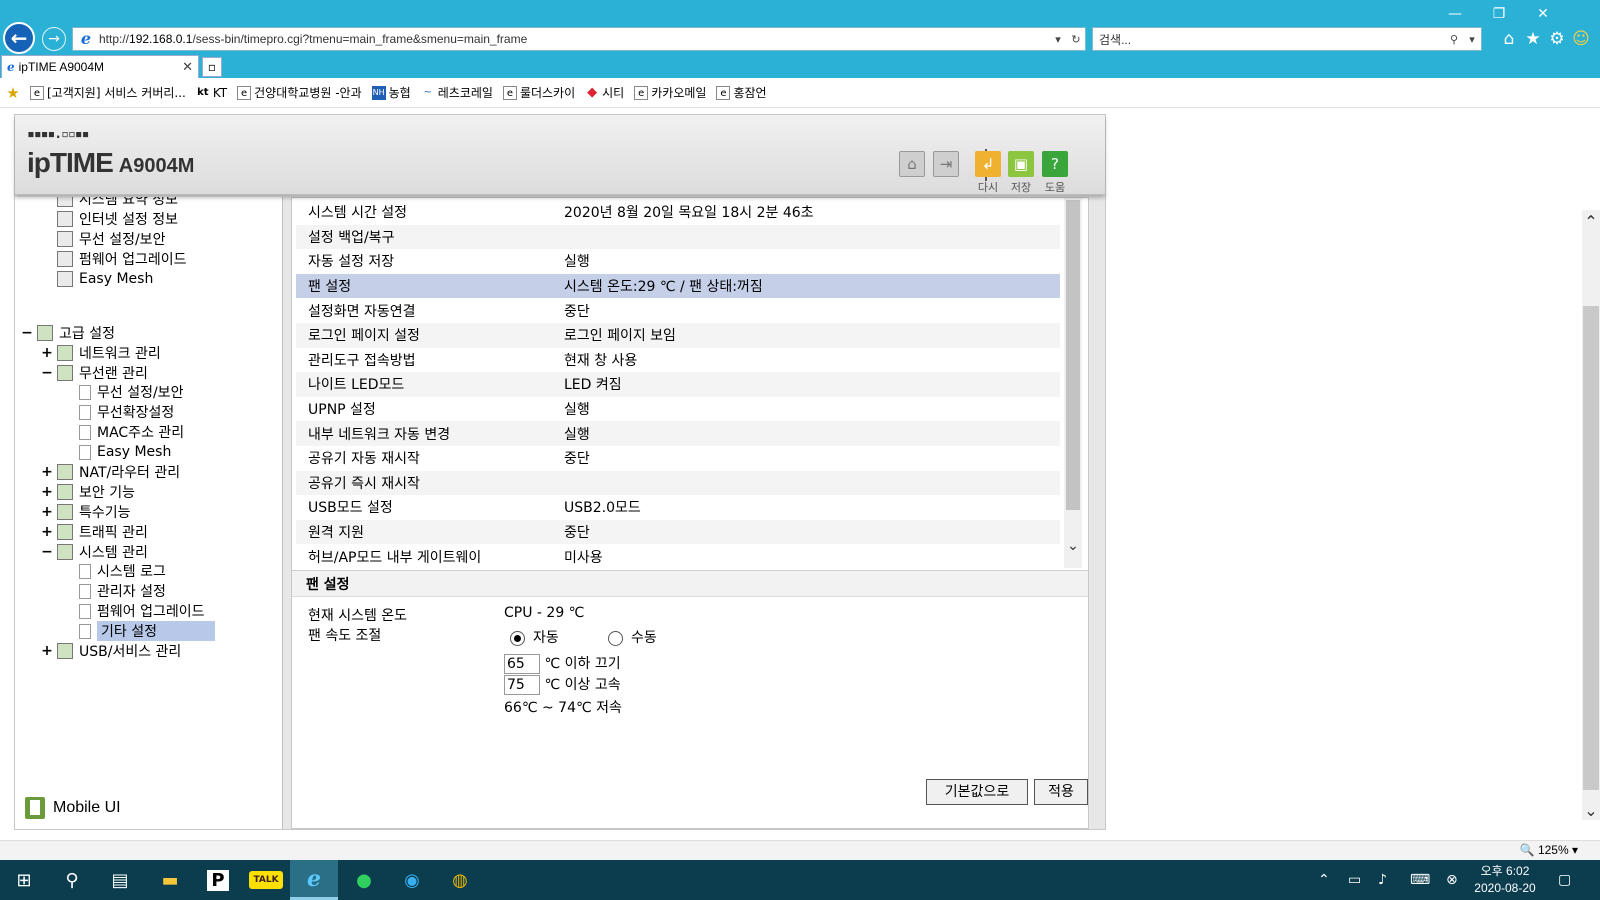 The height and width of the screenshot is (900, 1600). What do you see at coordinates (68, 333) in the screenshot?
I see `tree-group-advanced: − 고급 설정` at bounding box center [68, 333].